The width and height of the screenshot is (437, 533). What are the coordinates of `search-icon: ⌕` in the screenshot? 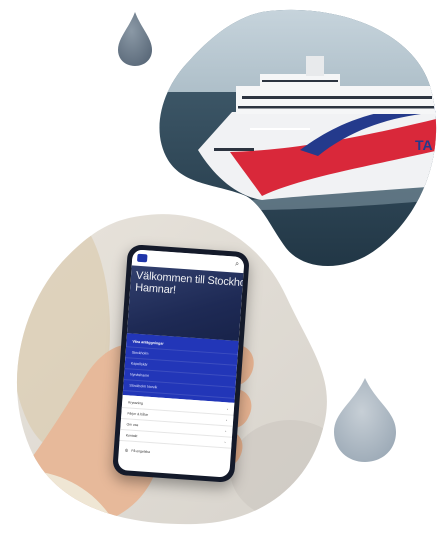 It's located at (237, 265).